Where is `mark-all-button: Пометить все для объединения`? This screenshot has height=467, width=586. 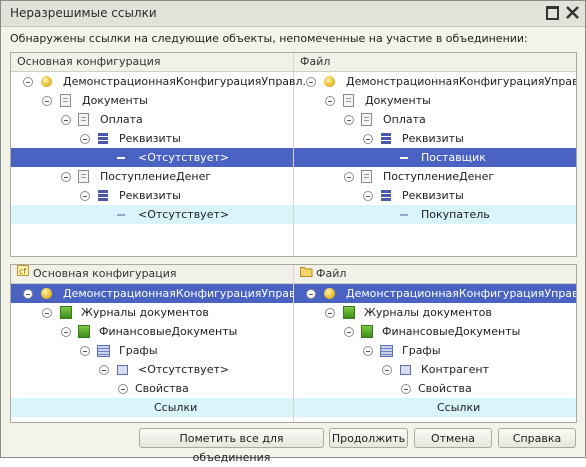 mark-all-button: Пометить все для объединения is located at coordinates (231, 446).